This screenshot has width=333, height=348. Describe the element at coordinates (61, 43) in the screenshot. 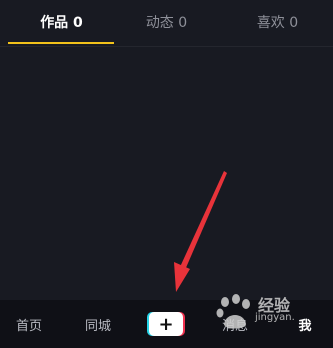

I see `active-tab-indicator` at that location.